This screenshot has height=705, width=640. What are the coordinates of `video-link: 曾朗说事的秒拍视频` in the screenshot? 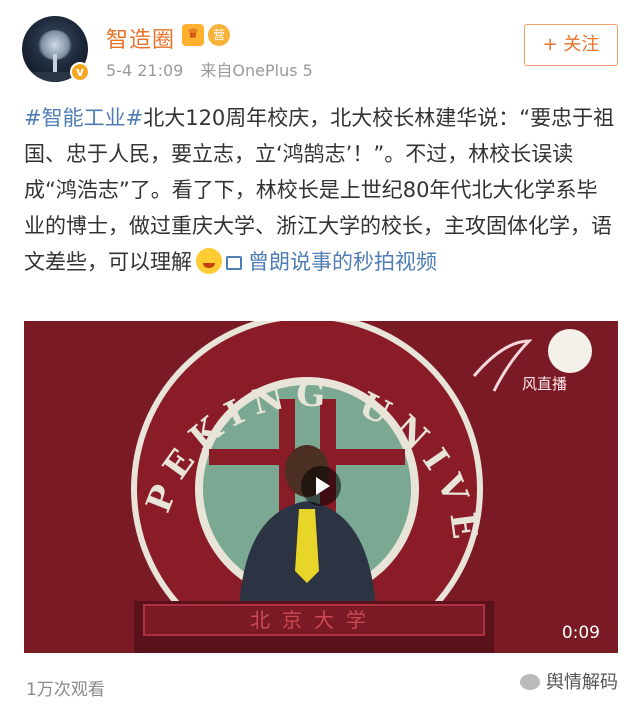 It's located at (331, 262).